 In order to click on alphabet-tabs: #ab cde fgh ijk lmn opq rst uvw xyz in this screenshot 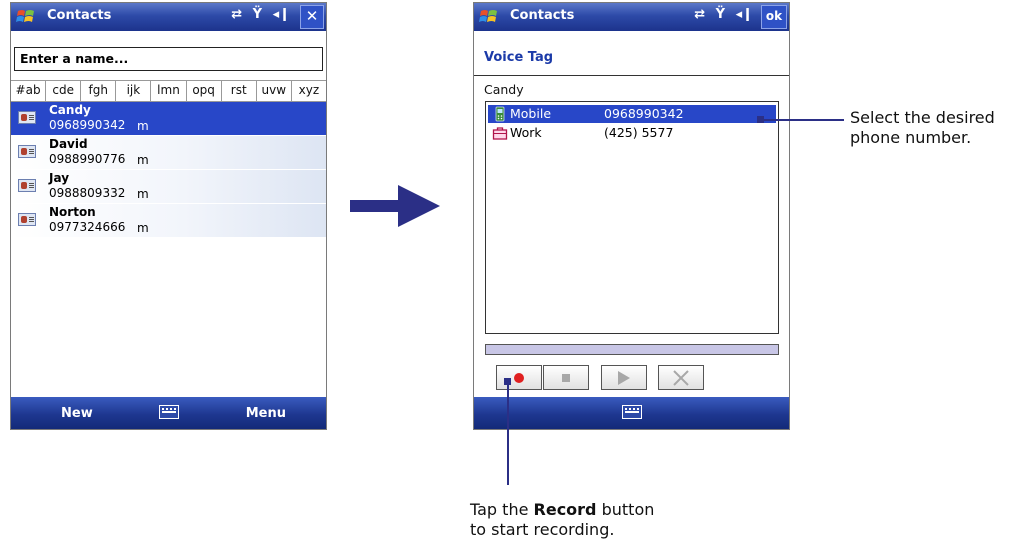, I will do `click(168, 91)`.